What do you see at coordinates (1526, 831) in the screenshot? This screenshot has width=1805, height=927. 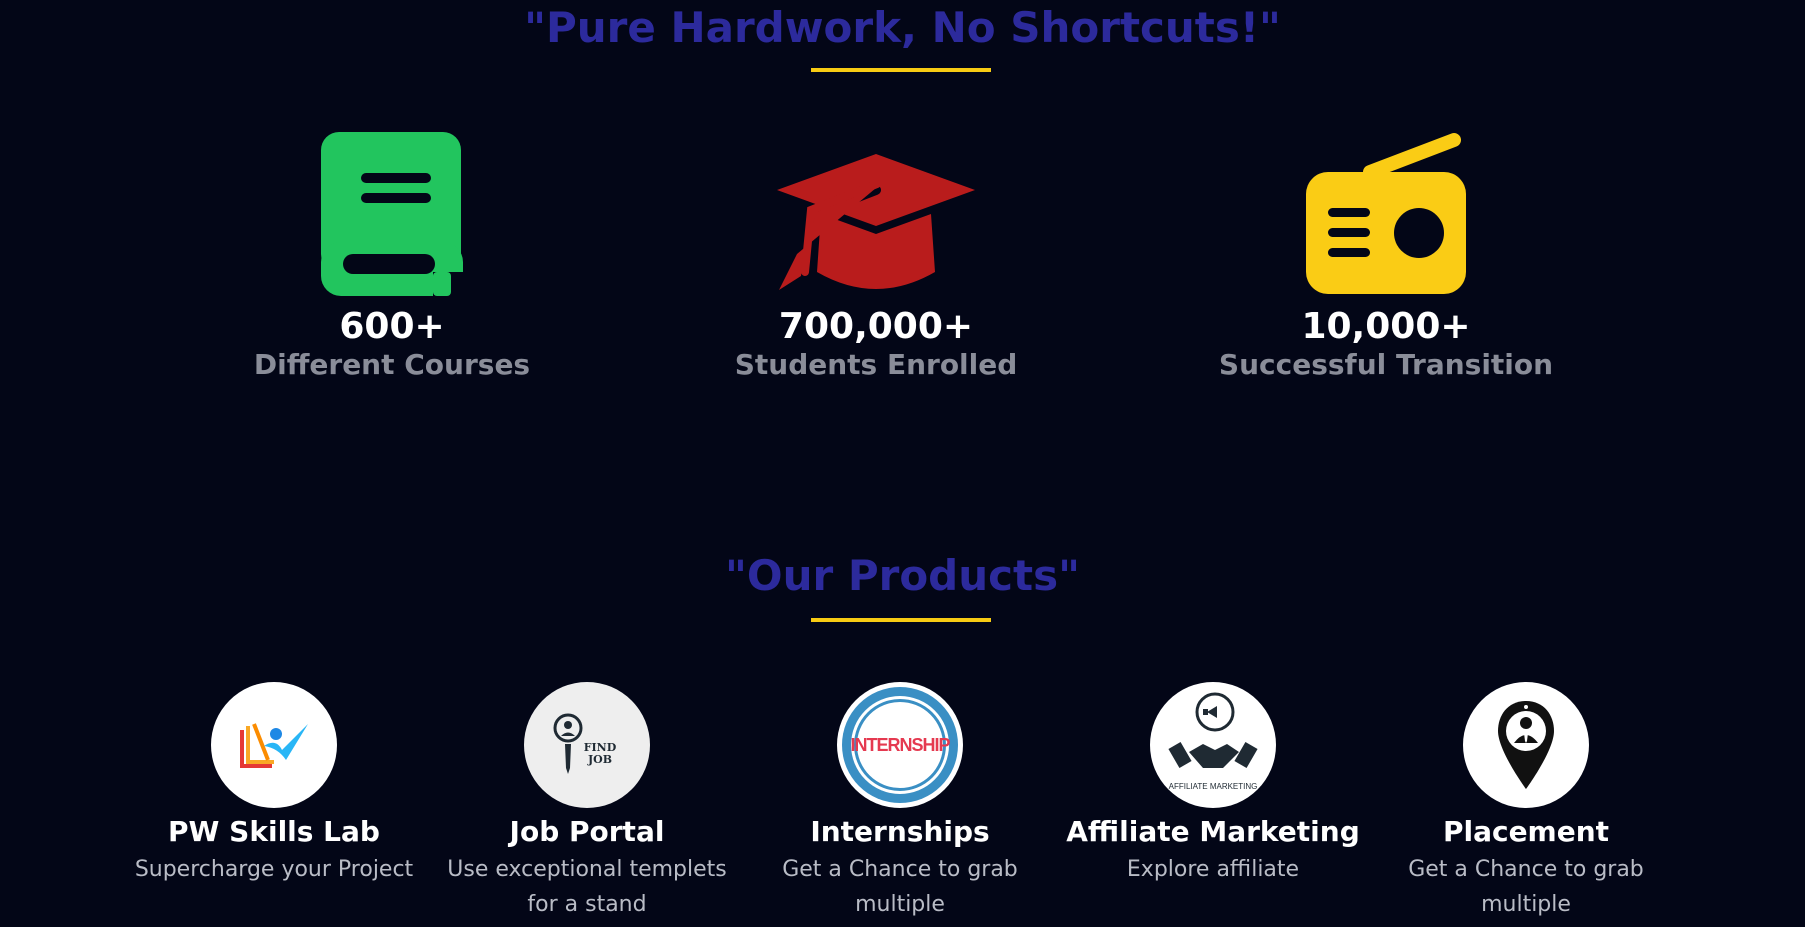 I see `product-title: Placement` at bounding box center [1526, 831].